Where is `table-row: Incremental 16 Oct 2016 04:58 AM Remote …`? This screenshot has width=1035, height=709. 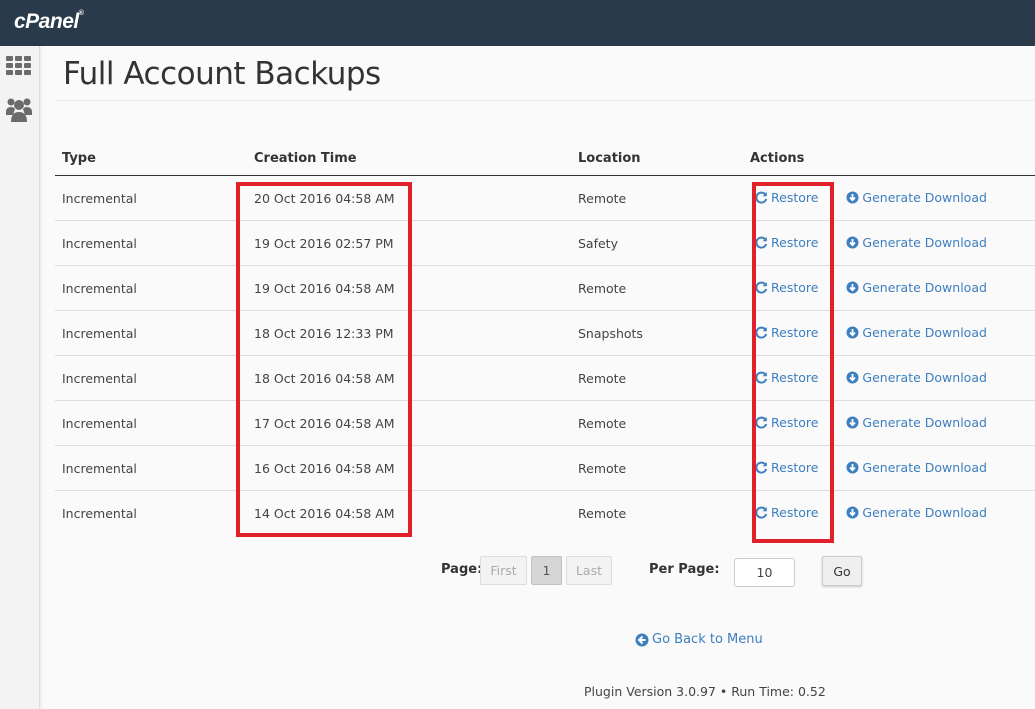
table-row: Incremental 16 Oct 2016 04:58 AM Remote … is located at coordinates (545, 468).